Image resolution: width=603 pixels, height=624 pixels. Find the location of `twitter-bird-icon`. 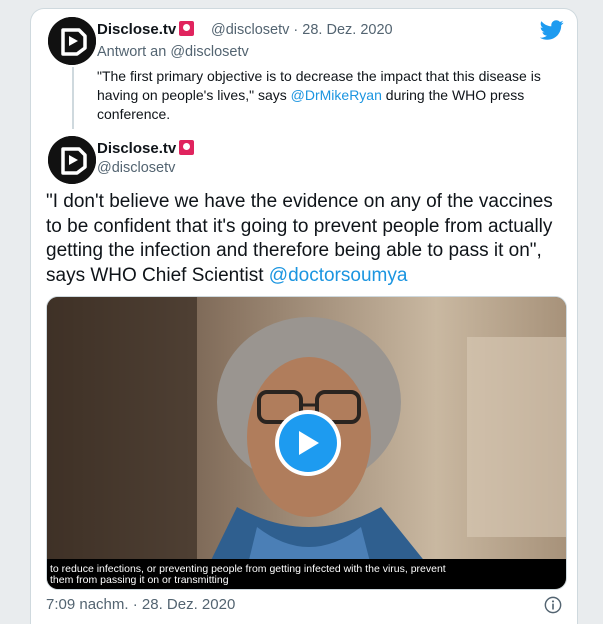

twitter-bird-icon is located at coordinates (552, 30).